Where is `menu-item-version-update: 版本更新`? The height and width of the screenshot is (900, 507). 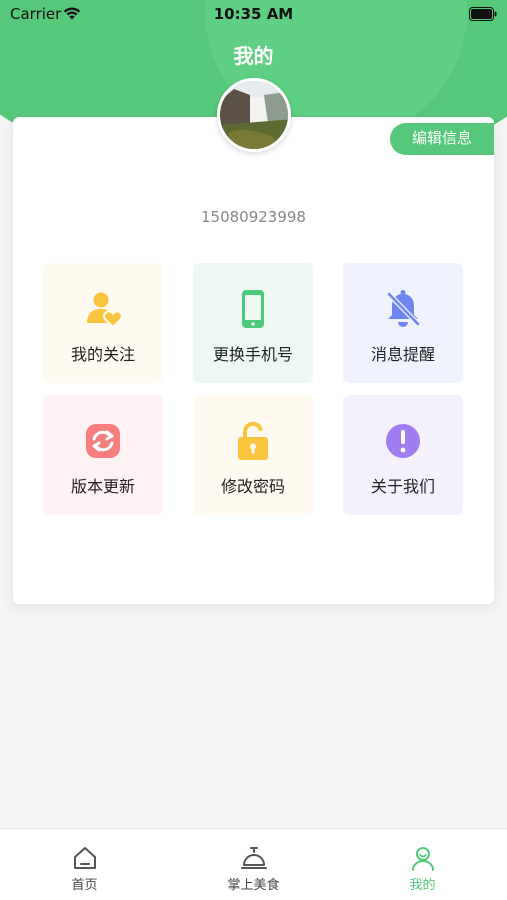
menu-item-version-update: 版本更新 is located at coordinates (103, 455).